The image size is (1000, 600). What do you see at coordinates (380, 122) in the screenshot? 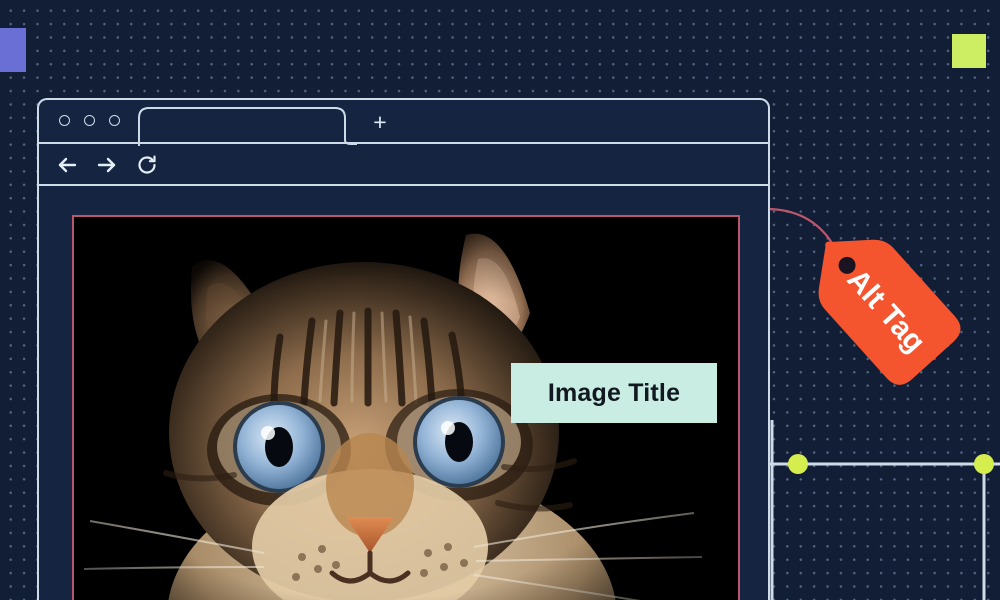
I see `new-tab-button: +` at bounding box center [380, 122].